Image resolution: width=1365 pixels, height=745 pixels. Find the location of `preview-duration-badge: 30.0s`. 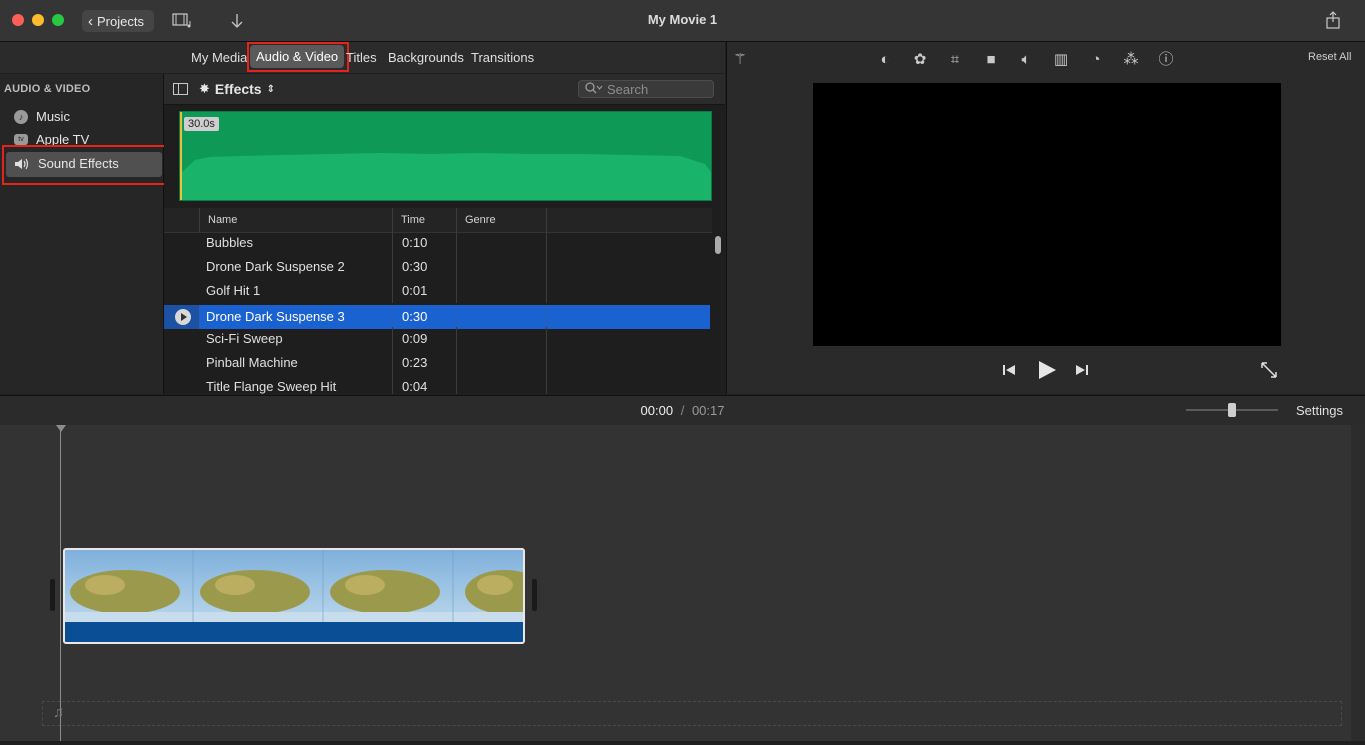

preview-duration-badge: 30.0s is located at coordinates (201, 124).